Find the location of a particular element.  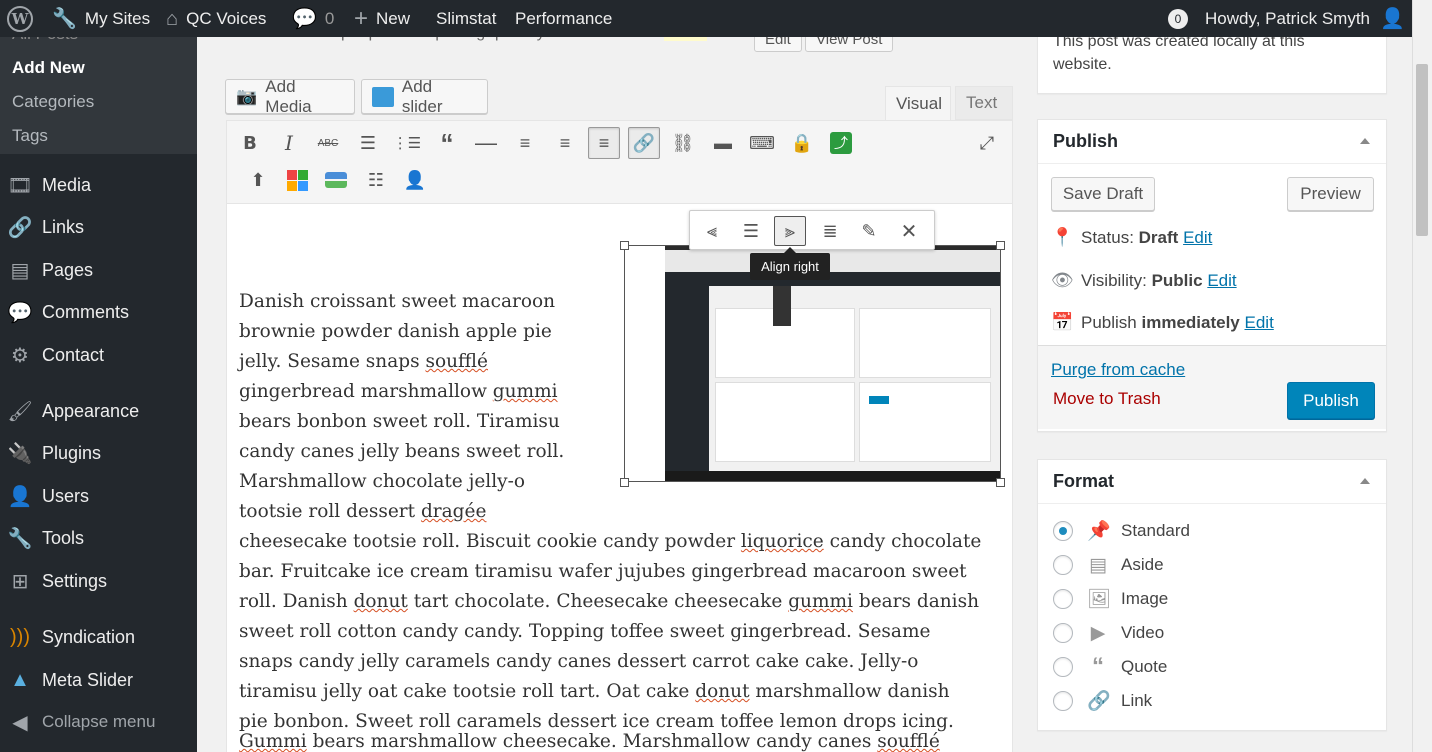

my-sites-label: My Sites is located at coordinates (117, 18).